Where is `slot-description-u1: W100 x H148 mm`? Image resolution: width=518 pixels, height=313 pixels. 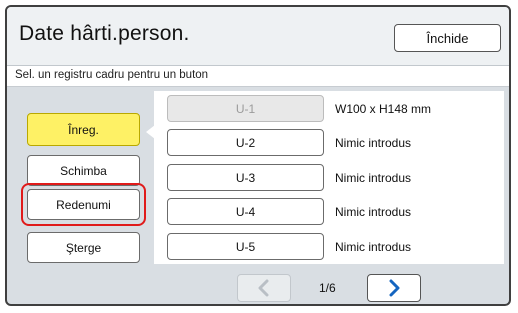
slot-description-u1: W100 x H148 mm is located at coordinates (383, 109).